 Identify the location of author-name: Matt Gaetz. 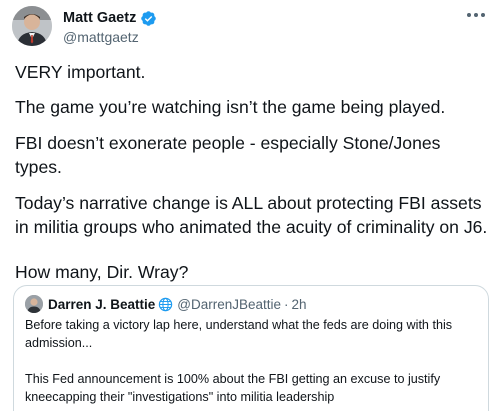
(99, 18).